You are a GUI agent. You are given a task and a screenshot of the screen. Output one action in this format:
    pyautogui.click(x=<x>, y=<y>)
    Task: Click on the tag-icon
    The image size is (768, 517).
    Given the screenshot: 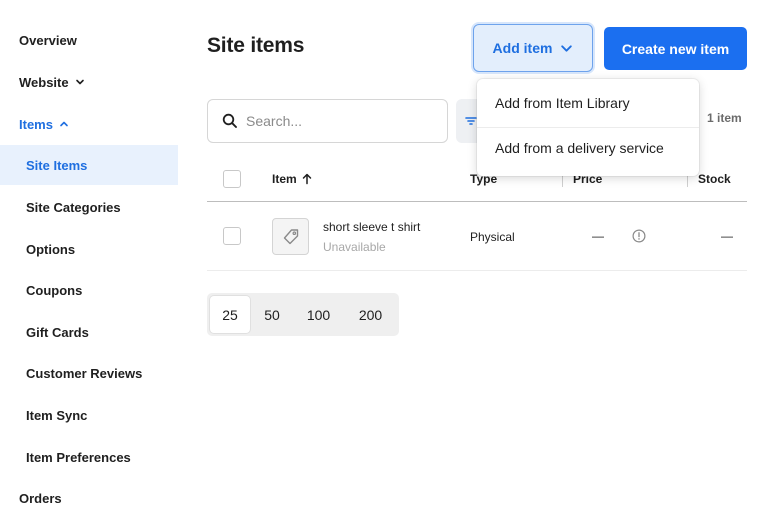 What is the action you would take?
    pyautogui.click(x=291, y=237)
    